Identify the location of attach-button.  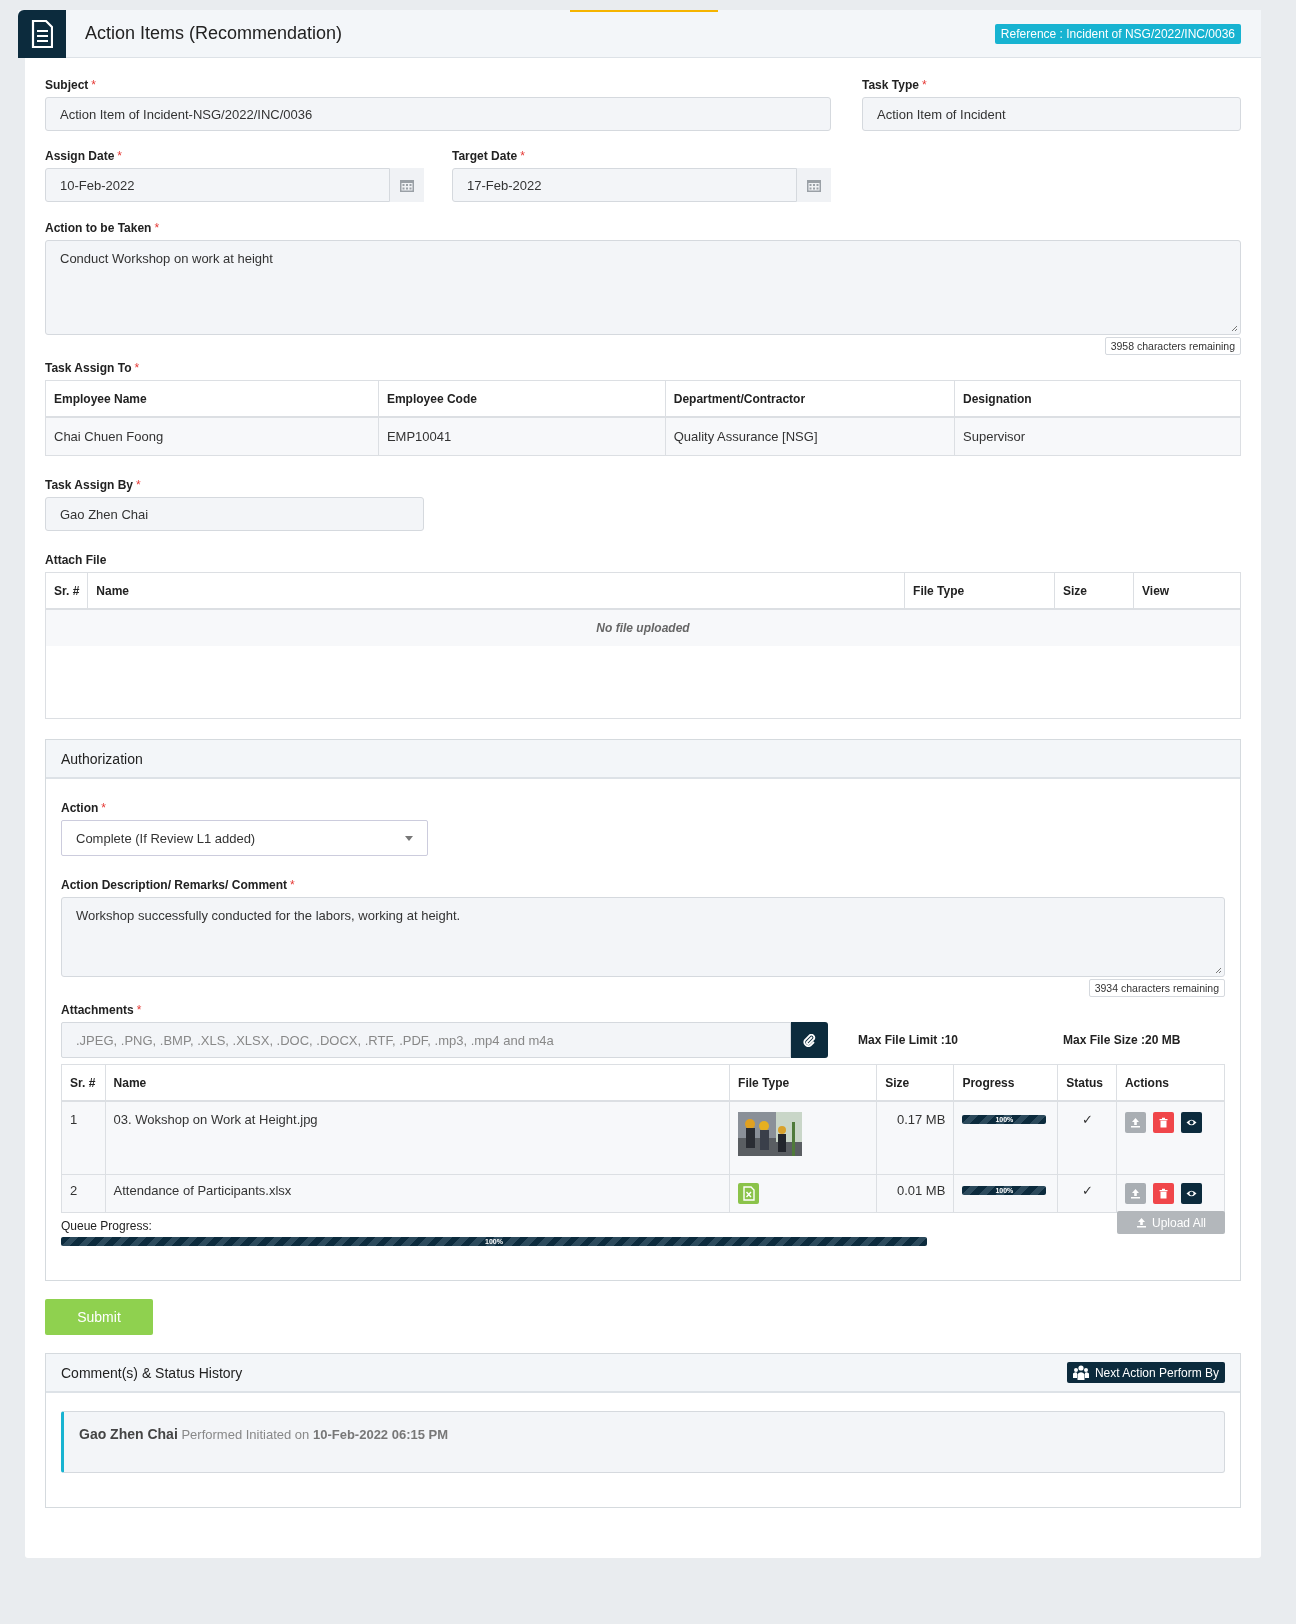
(809, 1040).